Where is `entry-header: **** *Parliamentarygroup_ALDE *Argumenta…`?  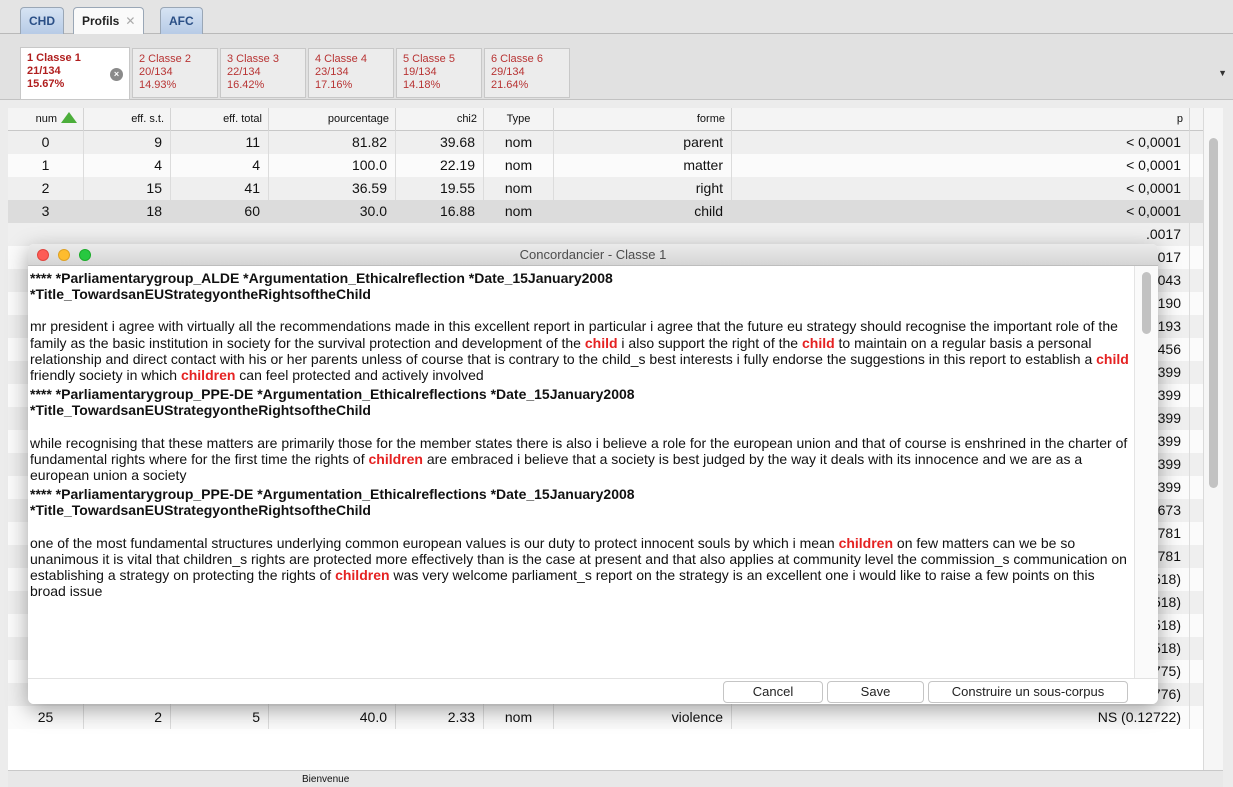
entry-header: **** *Parliamentarygroup_ALDE *Argumenta… is located at coordinates (321, 278).